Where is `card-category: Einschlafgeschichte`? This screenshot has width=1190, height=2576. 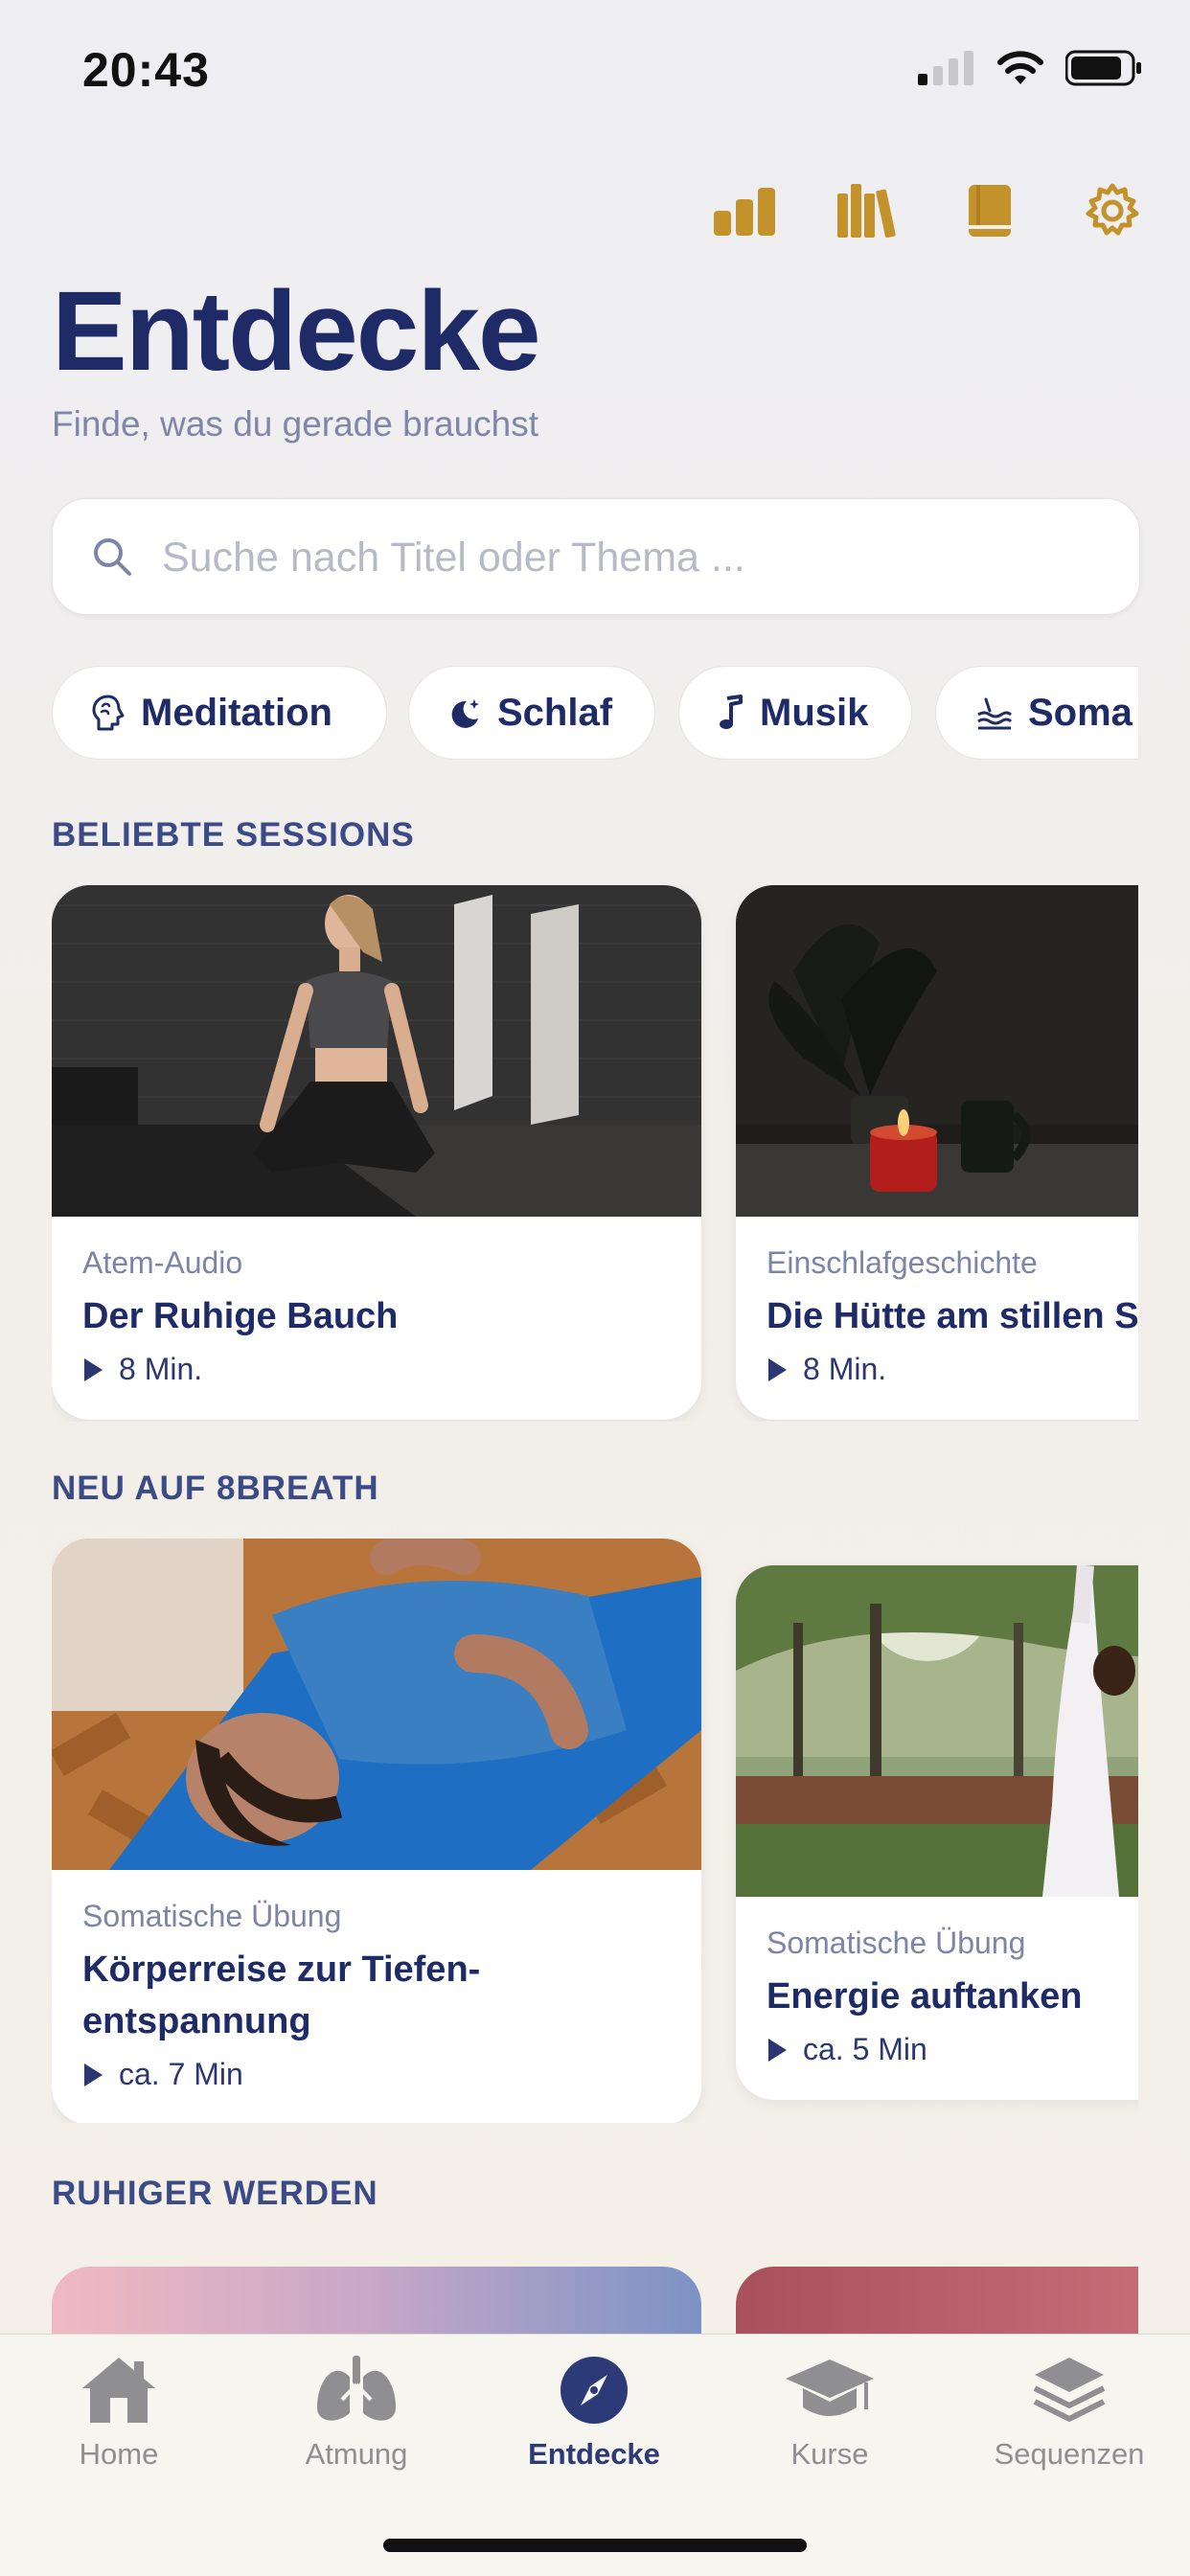
card-category: Einschlafgeschichte is located at coordinates (903, 1263).